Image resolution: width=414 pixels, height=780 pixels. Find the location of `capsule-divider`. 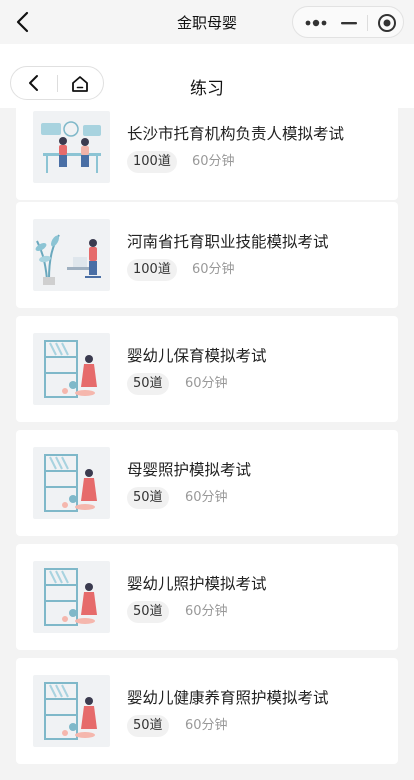

capsule-divider is located at coordinates (367, 23).